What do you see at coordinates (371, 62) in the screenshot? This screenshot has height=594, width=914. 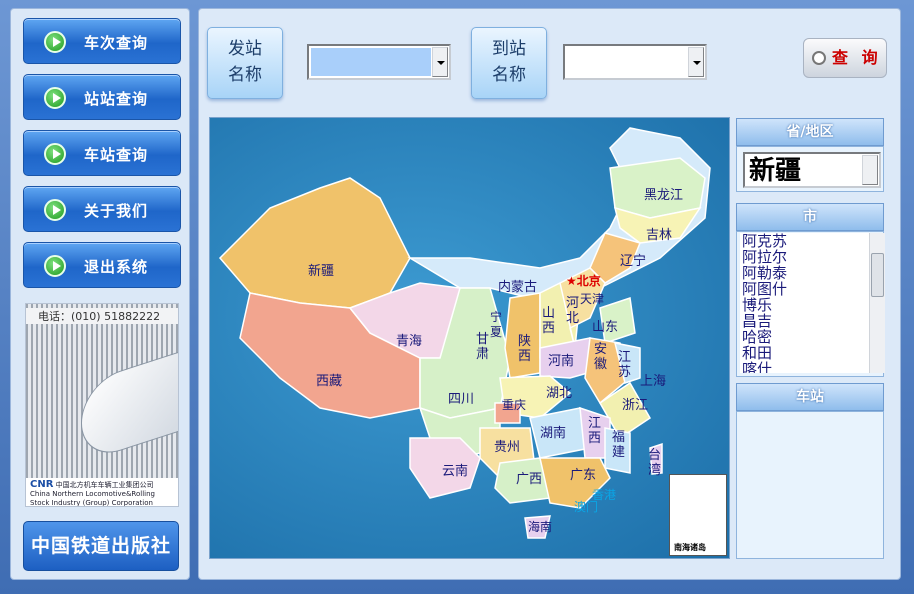 I see `from-station-value` at bounding box center [371, 62].